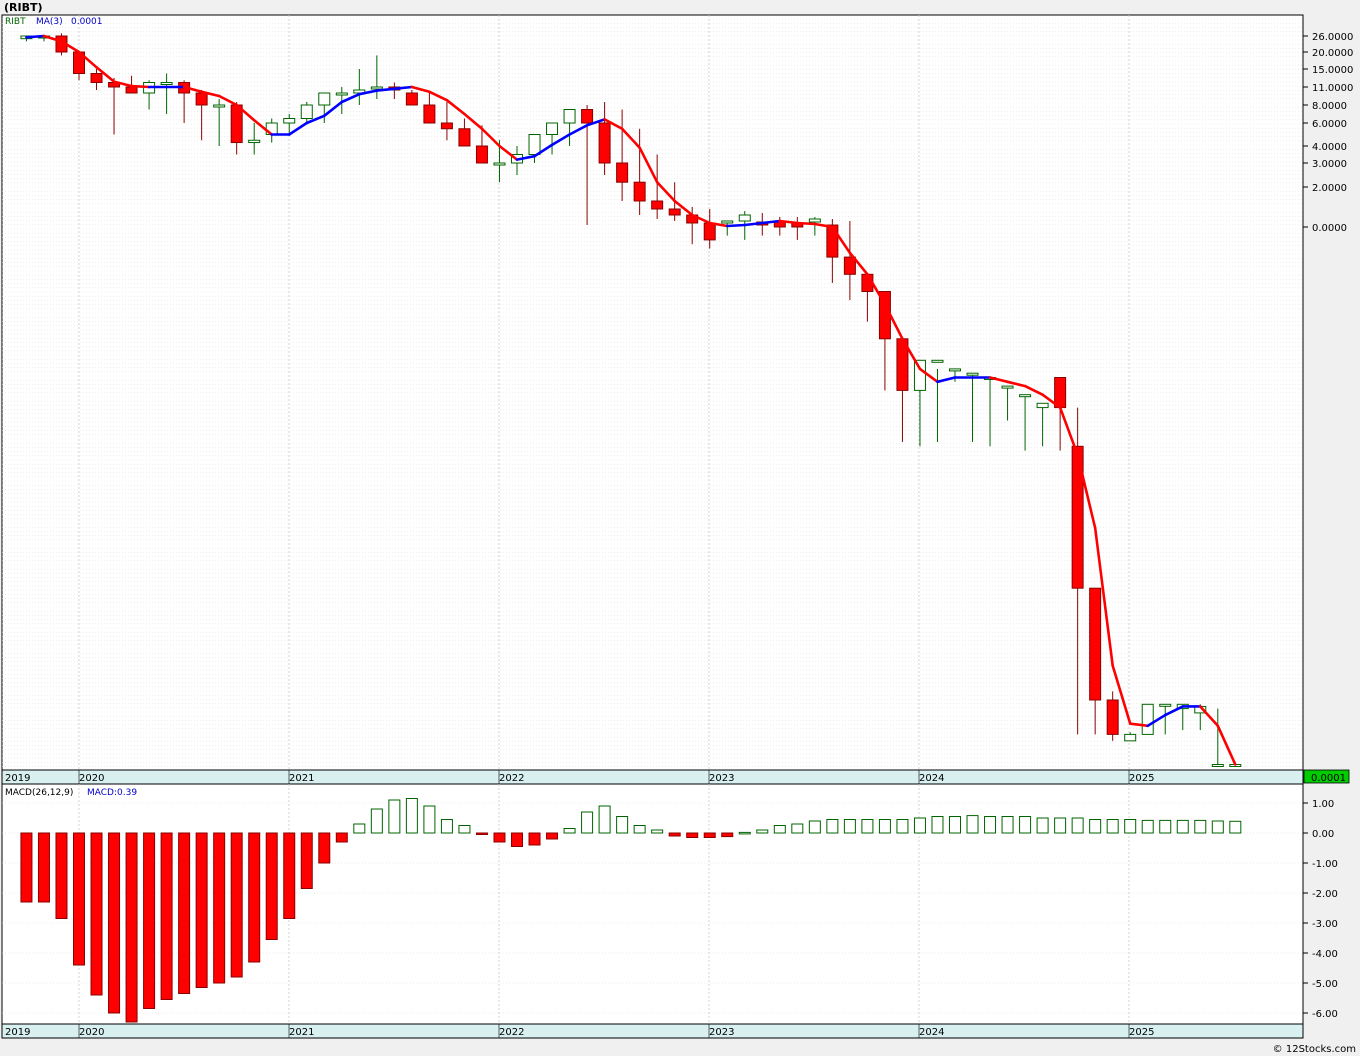  What do you see at coordinates (1329, 164) in the screenshot?
I see `price-y-tick-label: 3.0000` at bounding box center [1329, 164].